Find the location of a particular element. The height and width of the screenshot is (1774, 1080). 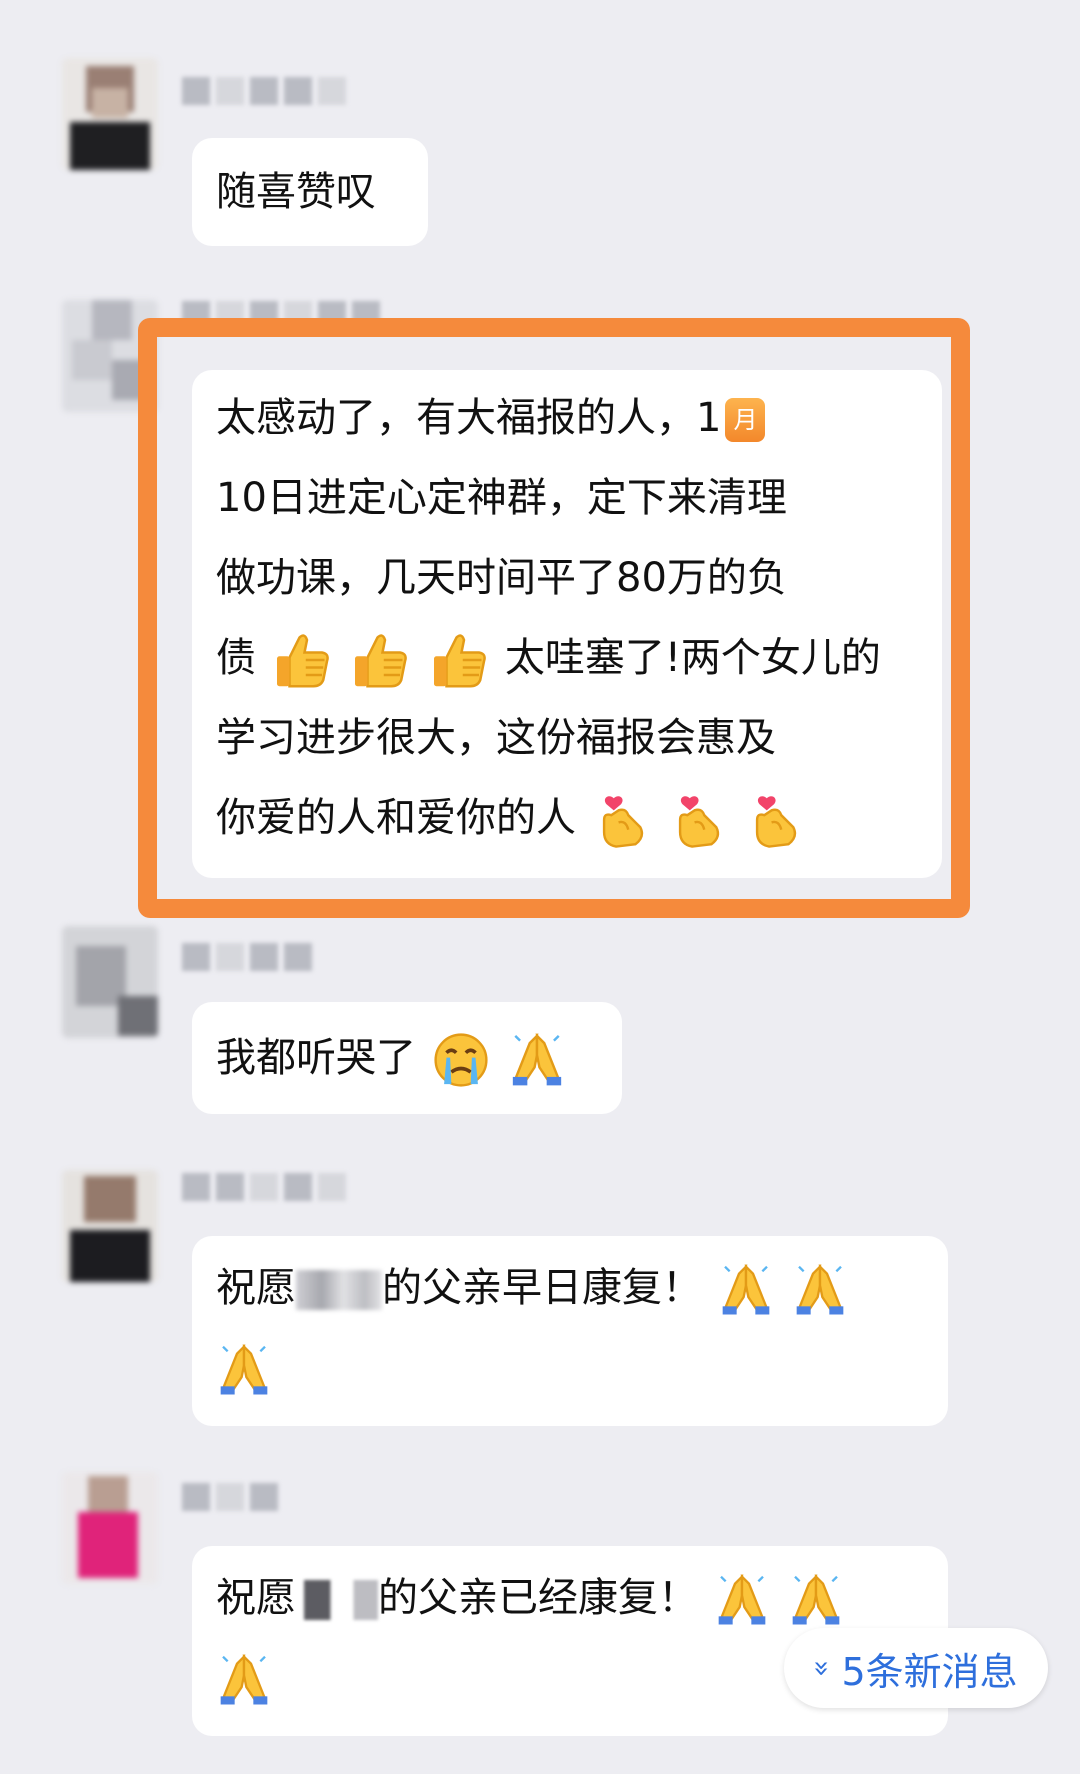

message-bubble: 我都听哭了 is located at coordinates (407, 1058).